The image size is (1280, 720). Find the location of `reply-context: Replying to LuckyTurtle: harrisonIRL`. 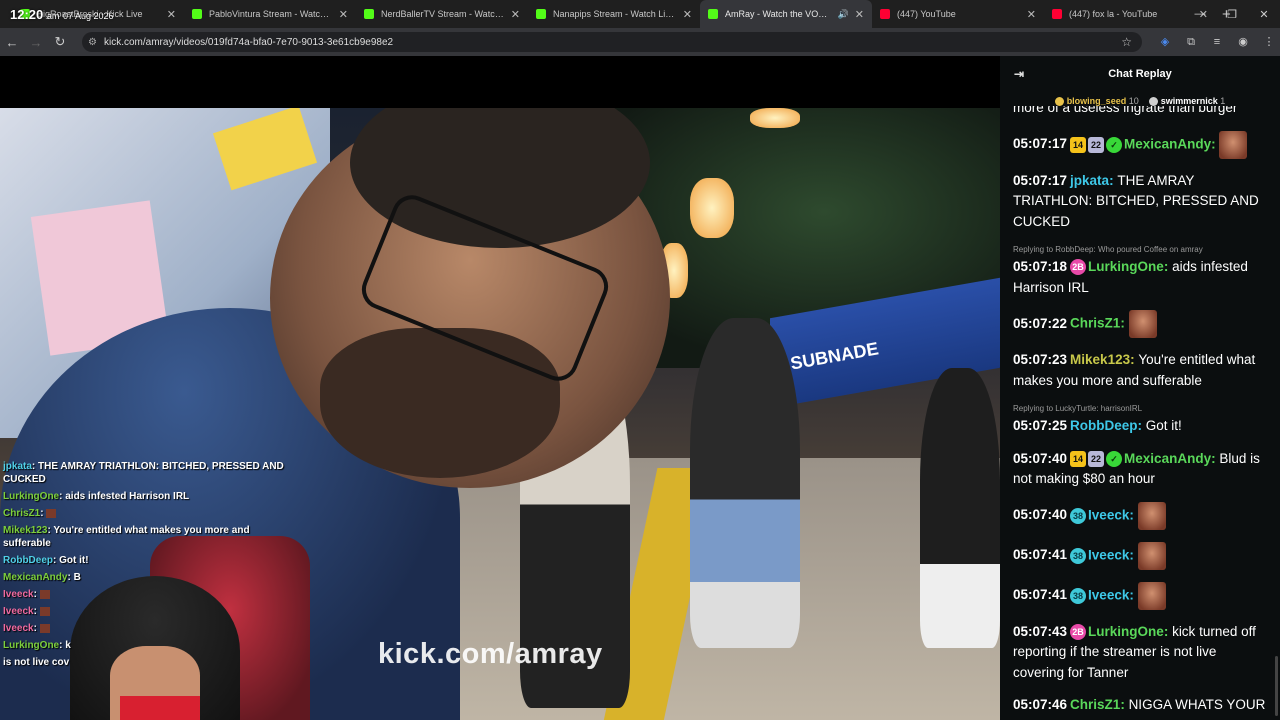

reply-context: Replying to LuckyTurtle: harrisonIRL is located at coordinates (1140, 409).